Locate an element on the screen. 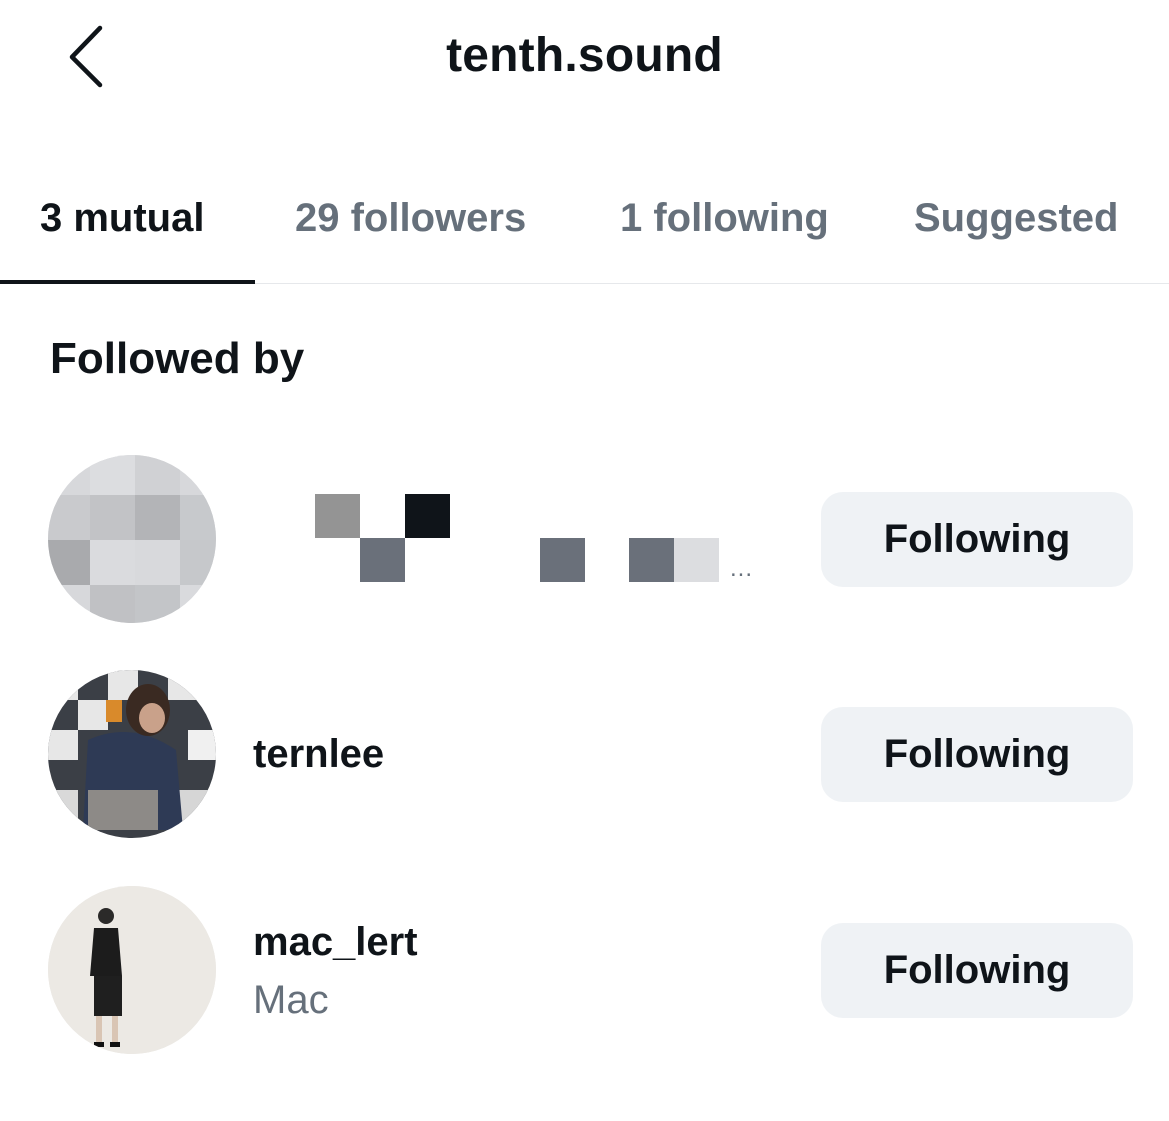  user-avatar-mac-lert is located at coordinates (132, 970).